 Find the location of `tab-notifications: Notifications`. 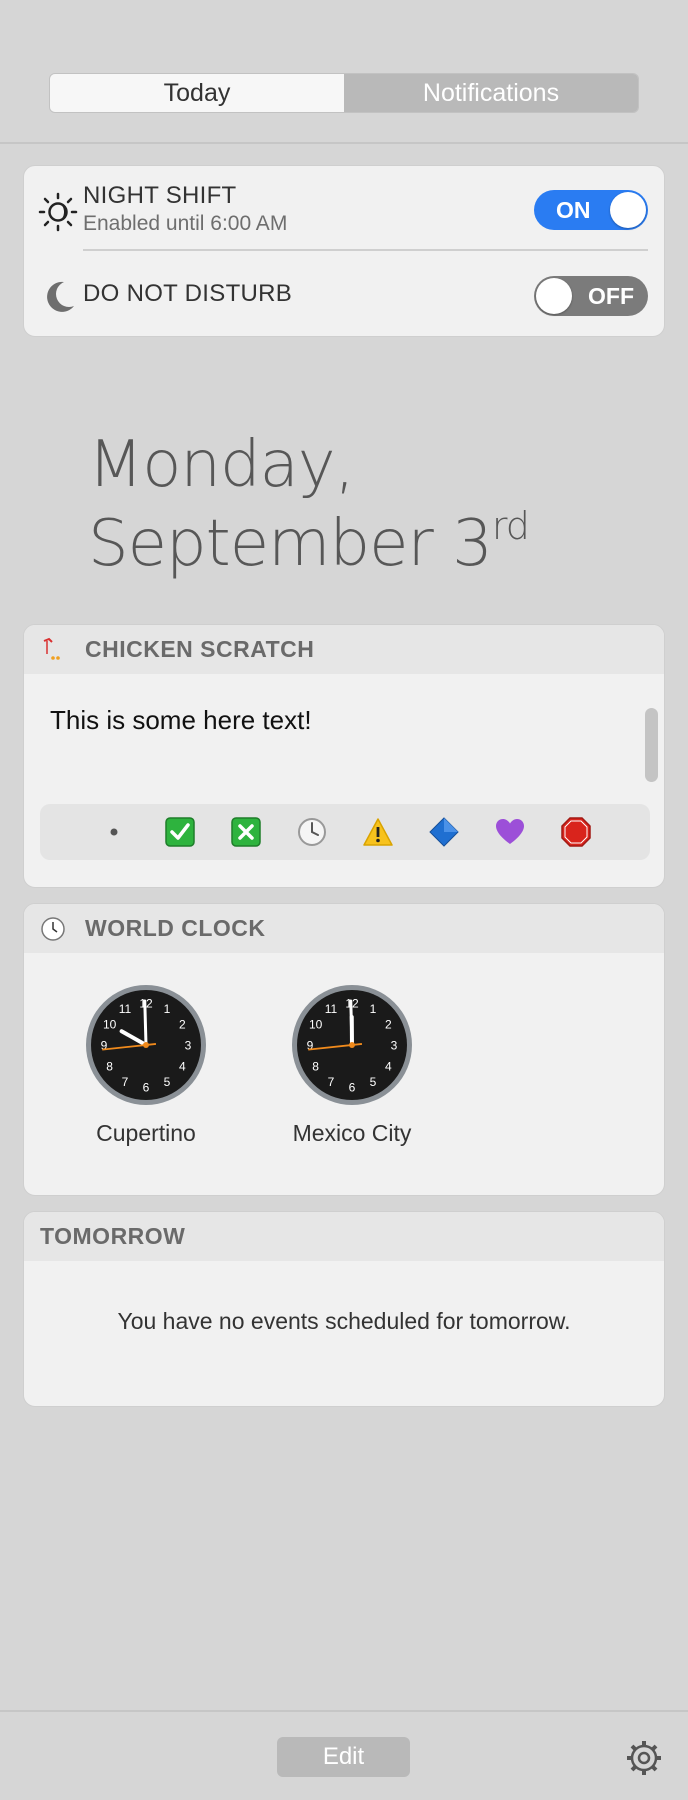

tab-notifications: Notifications is located at coordinates (491, 93).